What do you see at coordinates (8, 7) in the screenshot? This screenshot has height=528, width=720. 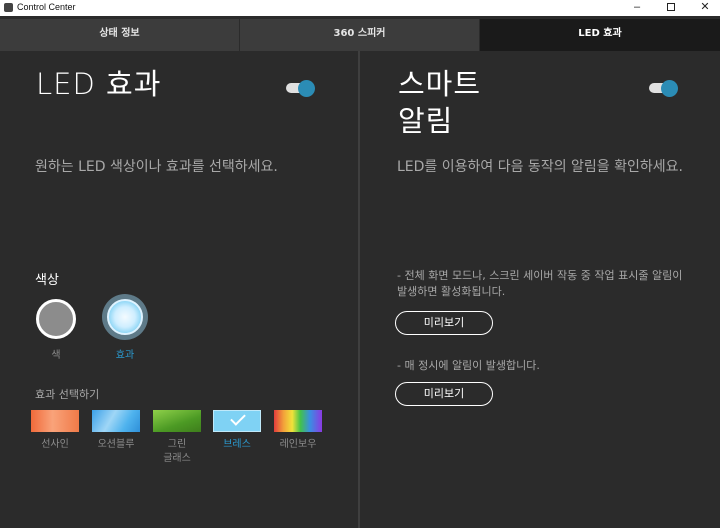 I see `app-icon` at bounding box center [8, 7].